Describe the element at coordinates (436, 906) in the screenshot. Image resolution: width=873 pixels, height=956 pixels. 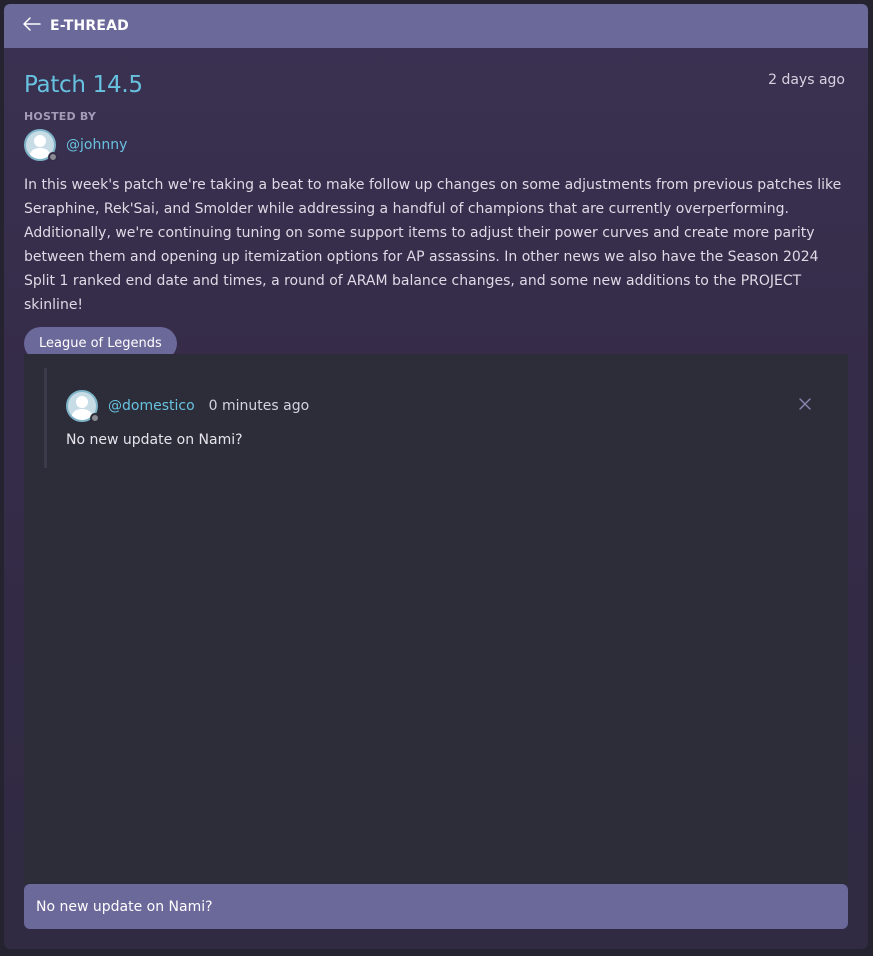
I see `reply-input: No new update on Nami?` at that location.